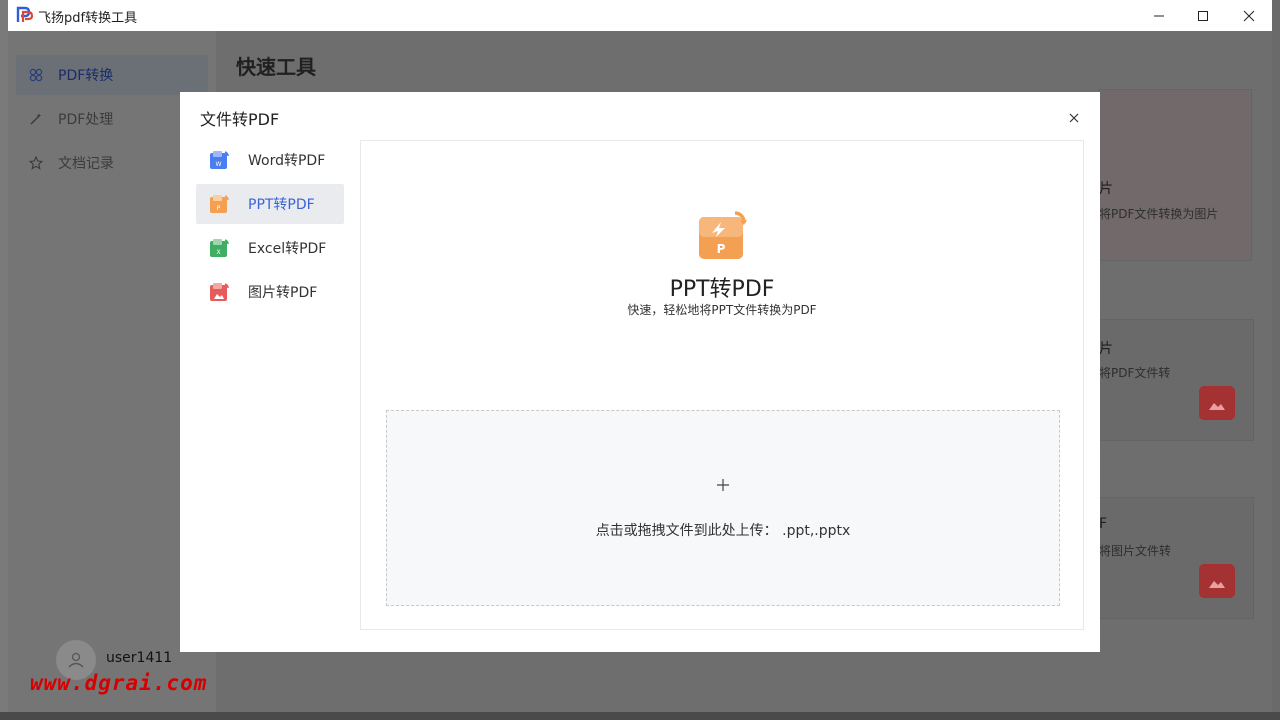  I want to click on maximize-button, so click(1203, 15).